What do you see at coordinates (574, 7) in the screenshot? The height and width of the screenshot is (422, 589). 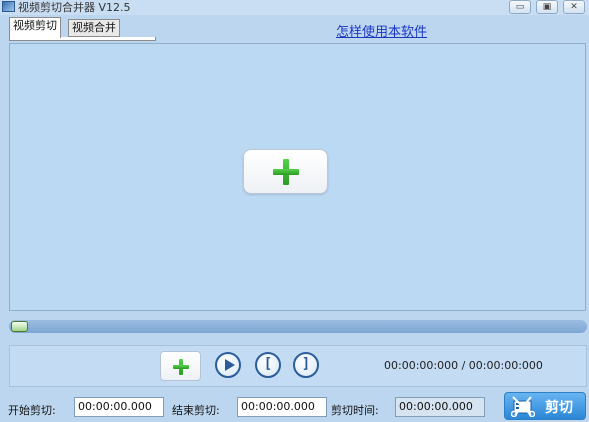 I see `close-button: ✕` at bounding box center [574, 7].